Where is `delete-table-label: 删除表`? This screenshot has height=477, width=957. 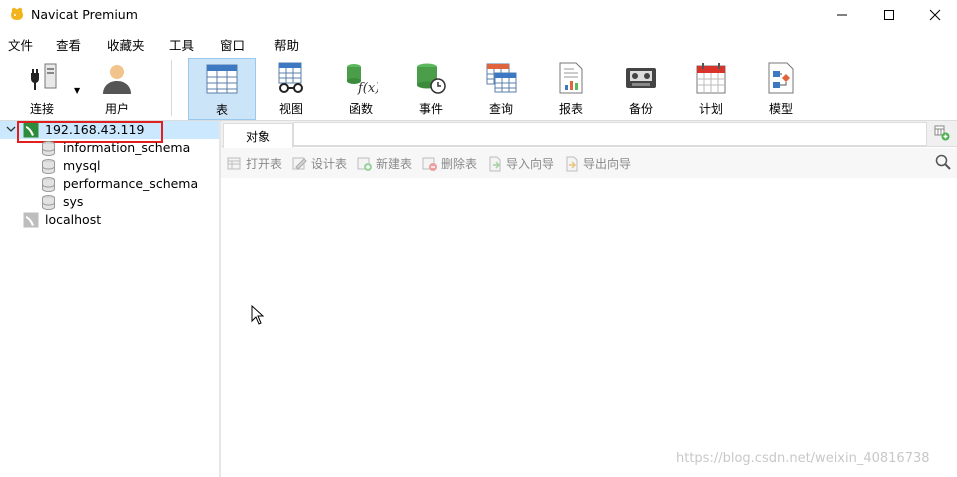 delete-table-label: 删除表 is located at coordinates (459, 164).